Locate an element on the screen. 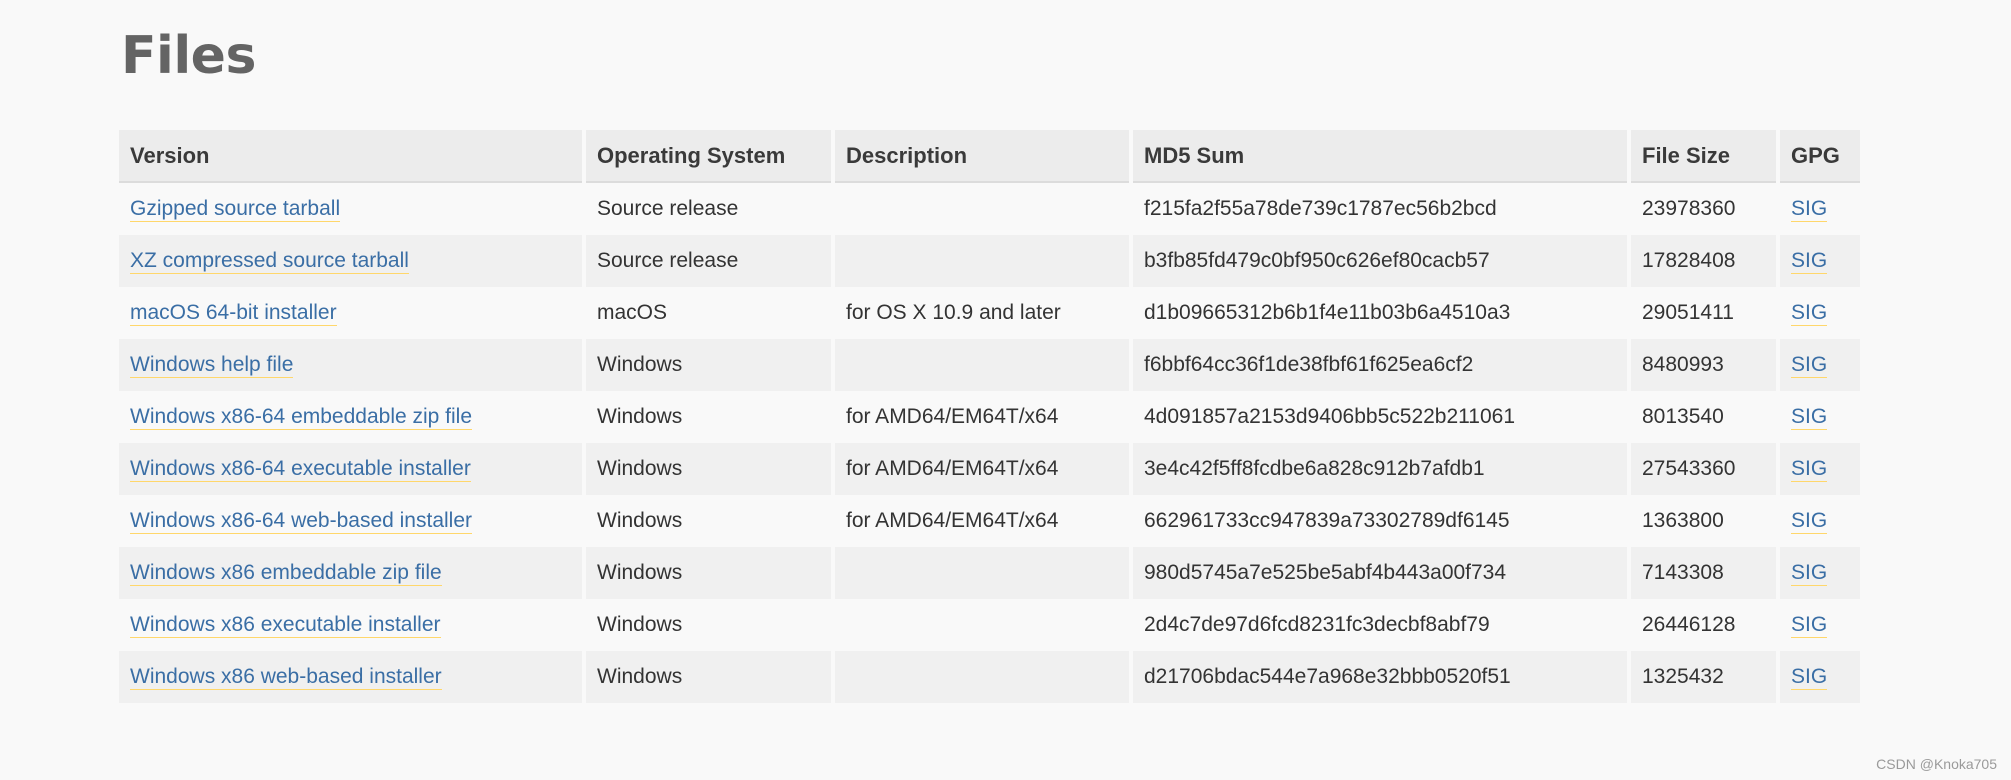 This screenshot has height=780, width=2011. cell-version: Gzipped source tarball is located at coordinates (350, 209).